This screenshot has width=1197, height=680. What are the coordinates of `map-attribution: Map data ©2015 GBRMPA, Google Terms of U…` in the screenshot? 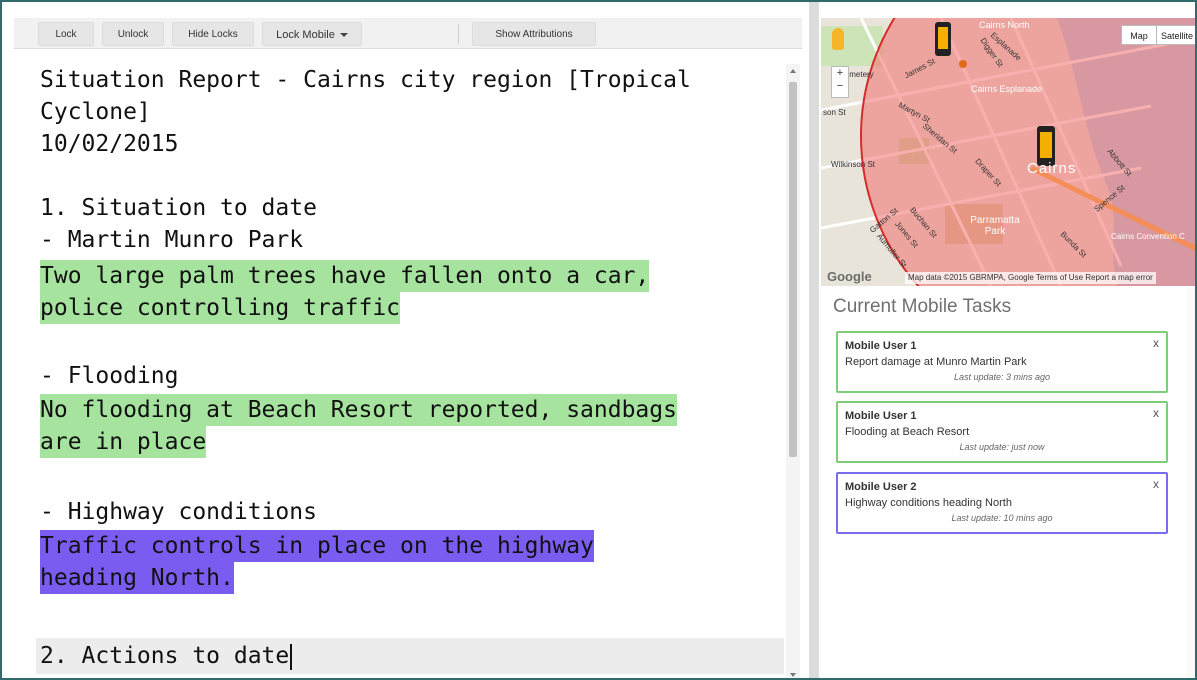 It's located at (1030, 278).